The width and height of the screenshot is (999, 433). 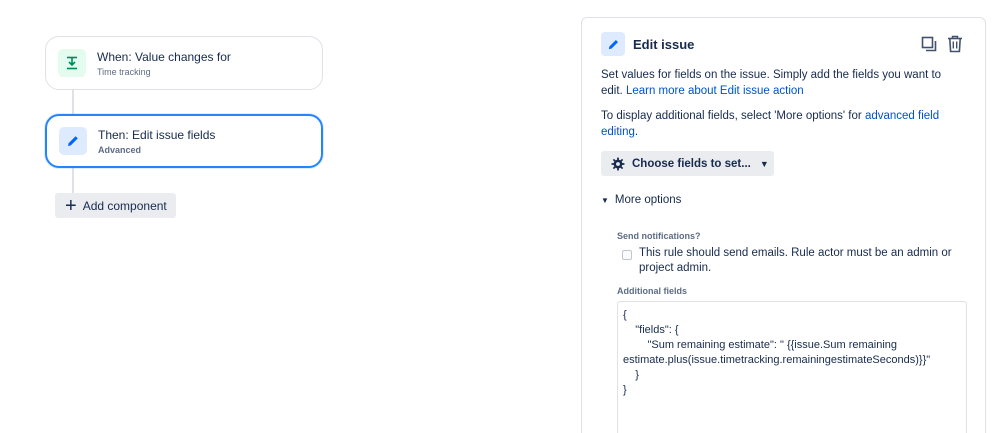 I want to click on plus-icon: +, so click(x=71, y=205).